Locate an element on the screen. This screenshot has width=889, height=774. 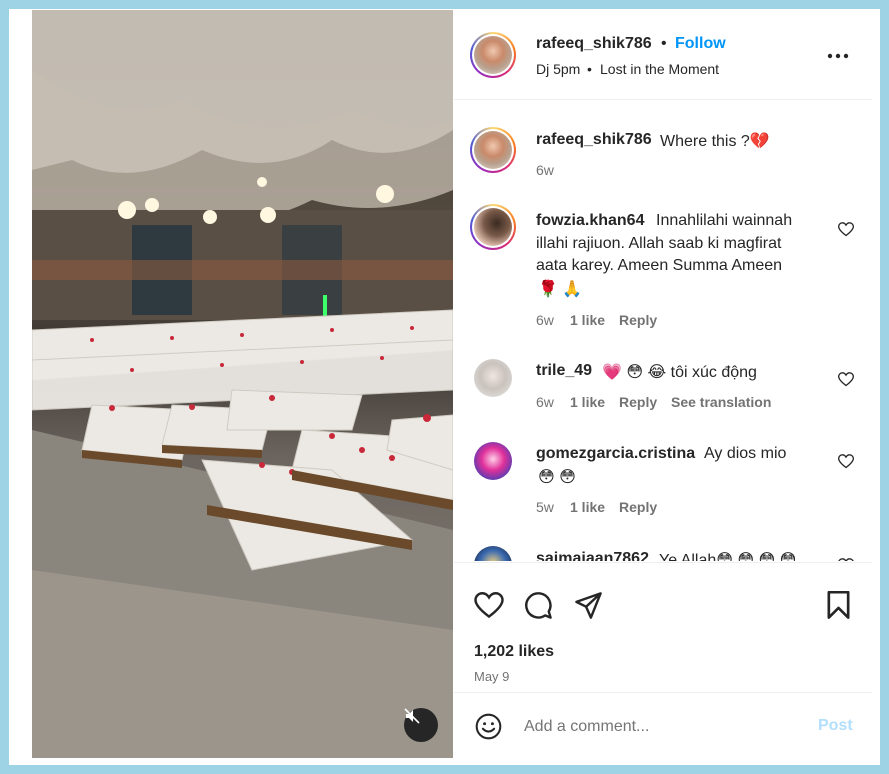
post-actions: 1,202 likes May 9 is located at coordinates (663, 627).